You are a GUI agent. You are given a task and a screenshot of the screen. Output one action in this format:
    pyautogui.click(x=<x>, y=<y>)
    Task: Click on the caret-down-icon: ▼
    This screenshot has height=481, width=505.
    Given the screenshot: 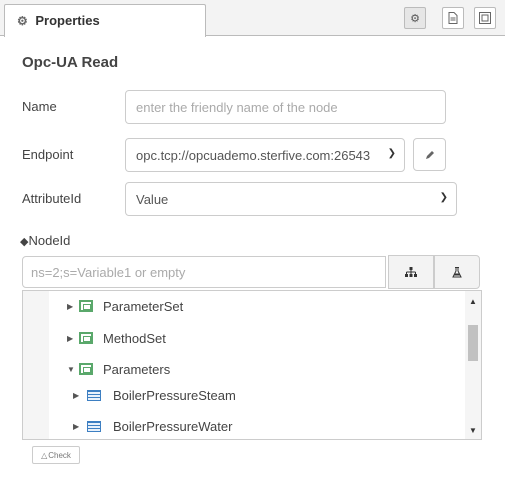 What is the action you would take?
    pyautogui.click(x=71, y=369)
    